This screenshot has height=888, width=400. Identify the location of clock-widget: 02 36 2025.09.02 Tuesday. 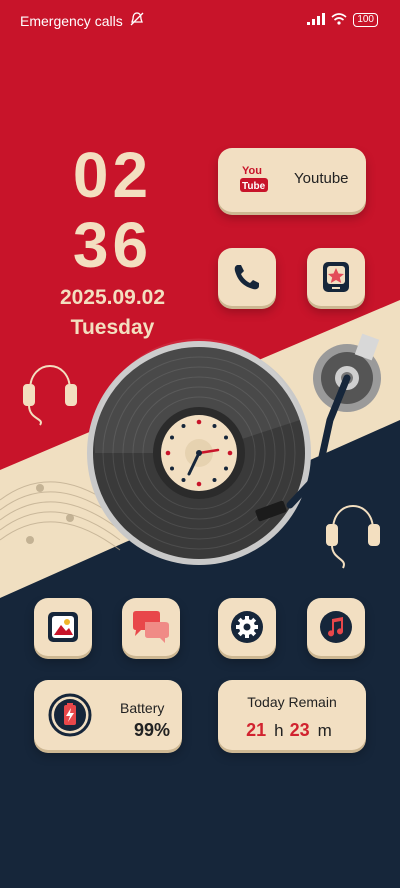
(112, 240).